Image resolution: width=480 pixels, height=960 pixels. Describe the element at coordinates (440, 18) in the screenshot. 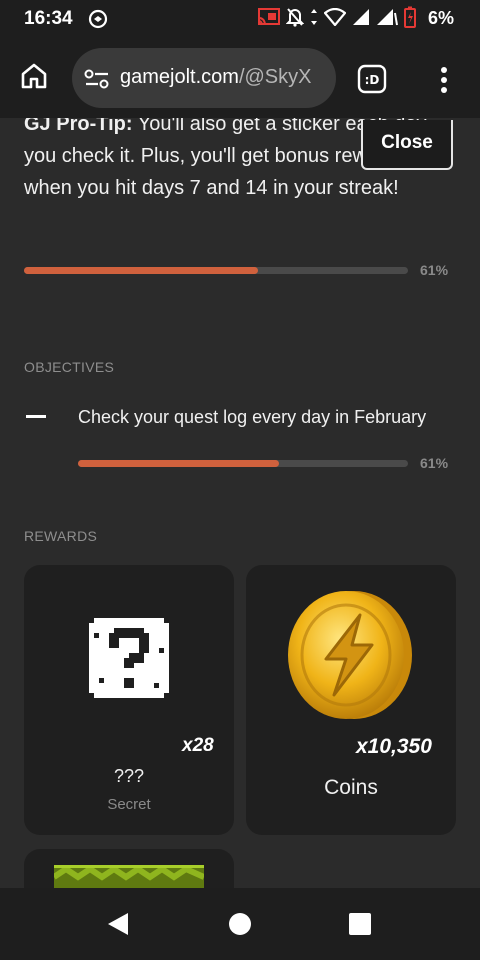

I see `battery-percent: 6%` at that location.